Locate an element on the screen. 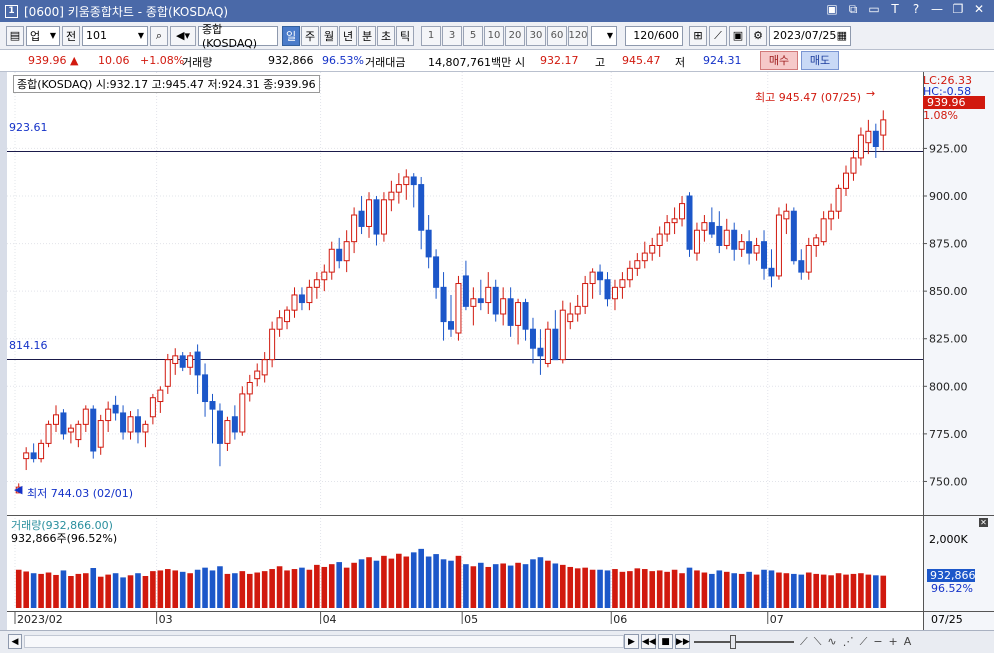 This screenshot has width=994, height=653. search-icon: ⌕ is located at coordinates (159, 35).